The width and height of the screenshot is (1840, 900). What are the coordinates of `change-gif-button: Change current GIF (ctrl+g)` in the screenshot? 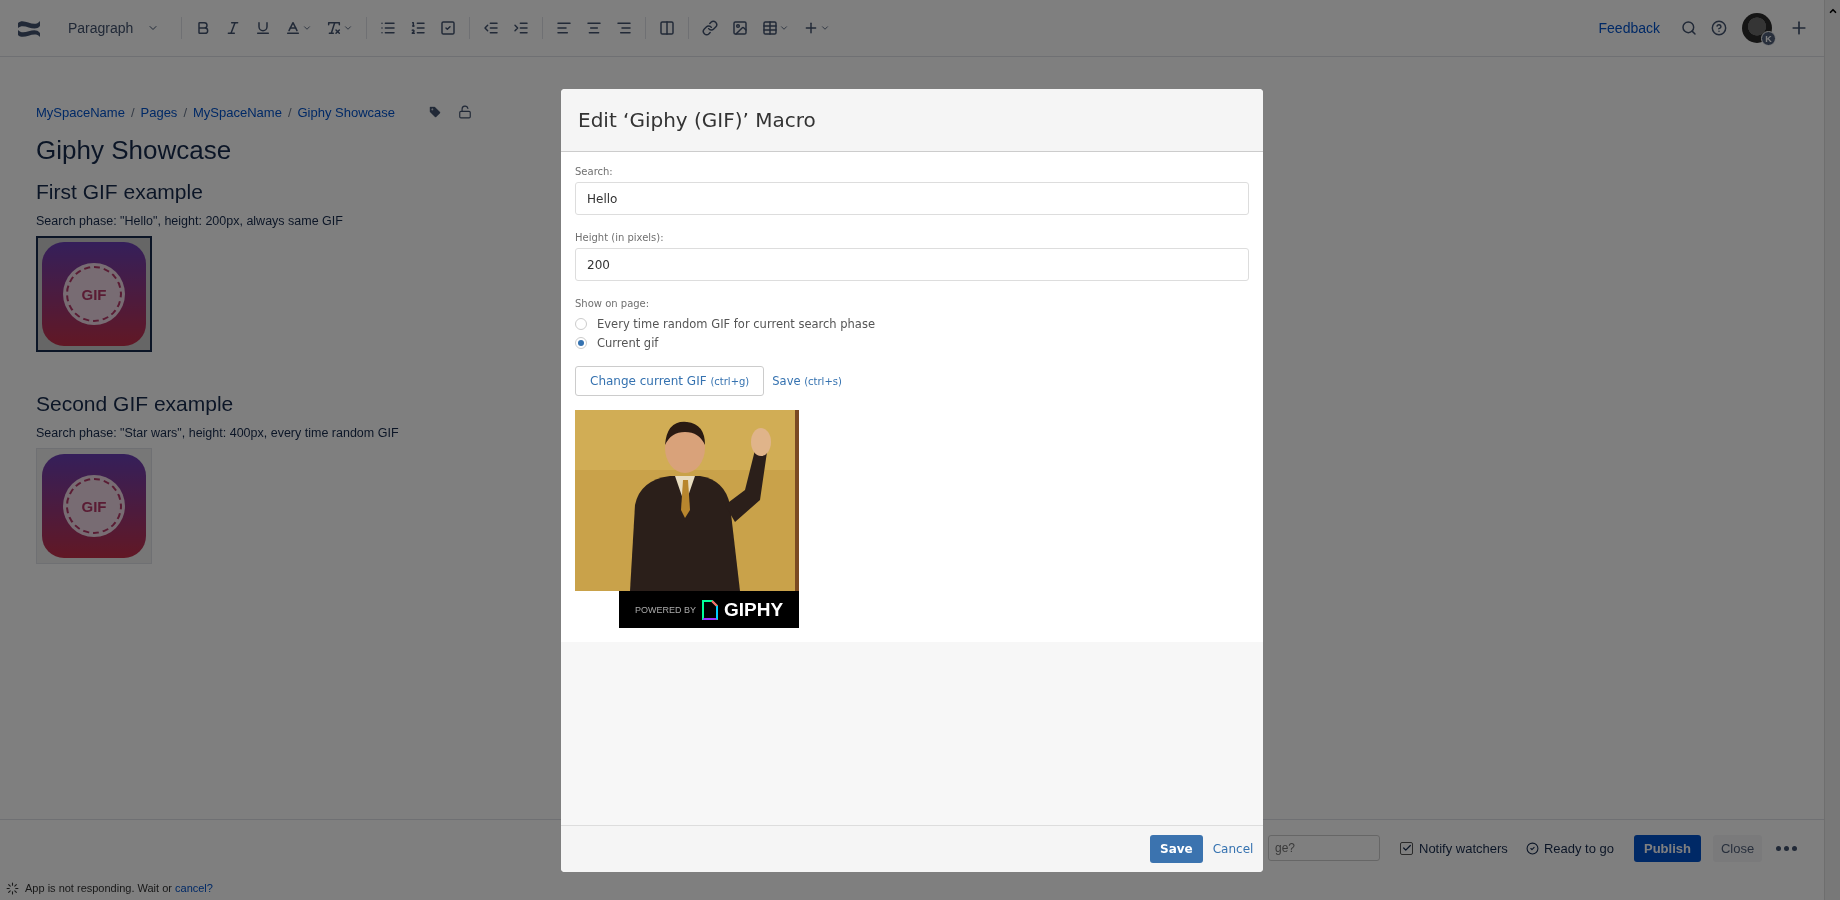 It's located at (670, 381).